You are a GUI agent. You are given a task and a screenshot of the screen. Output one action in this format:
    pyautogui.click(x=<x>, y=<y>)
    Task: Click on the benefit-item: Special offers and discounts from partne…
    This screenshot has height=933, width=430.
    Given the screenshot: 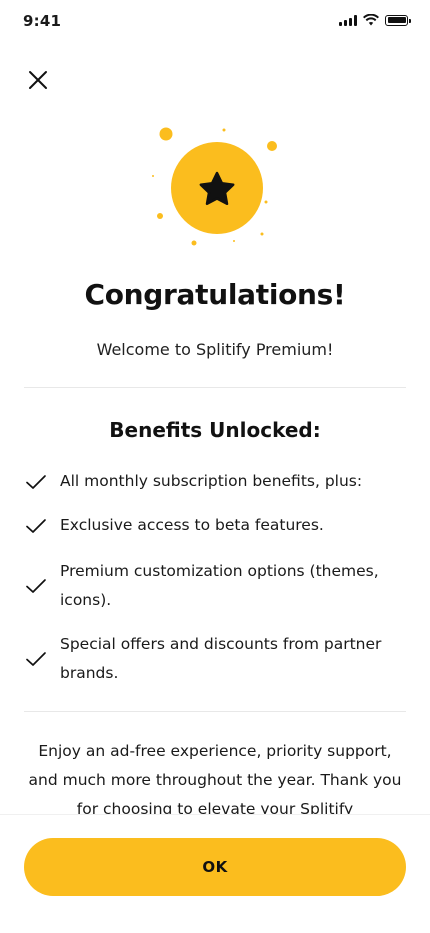 What is the action you would take?
    pyautogui.click(x=215, y=659)
    